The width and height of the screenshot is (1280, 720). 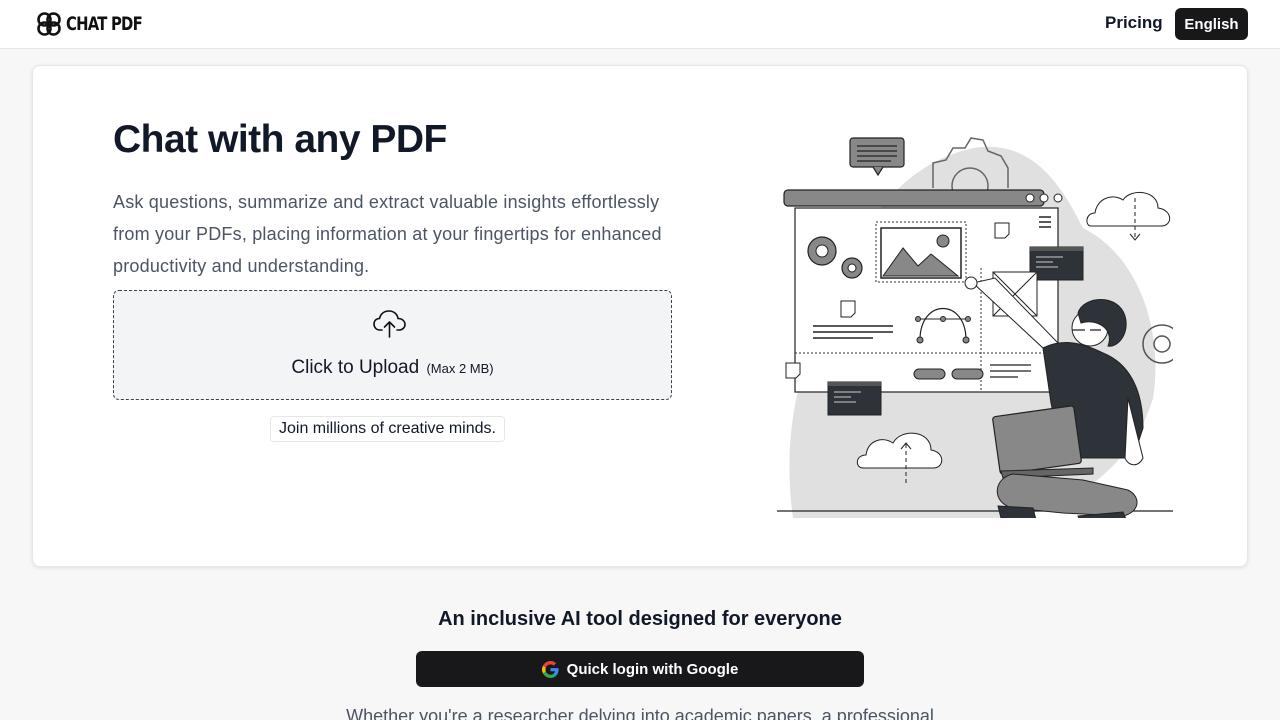 I want to click on google-login-button: Quick login with Google, so click(x=640, y=669).